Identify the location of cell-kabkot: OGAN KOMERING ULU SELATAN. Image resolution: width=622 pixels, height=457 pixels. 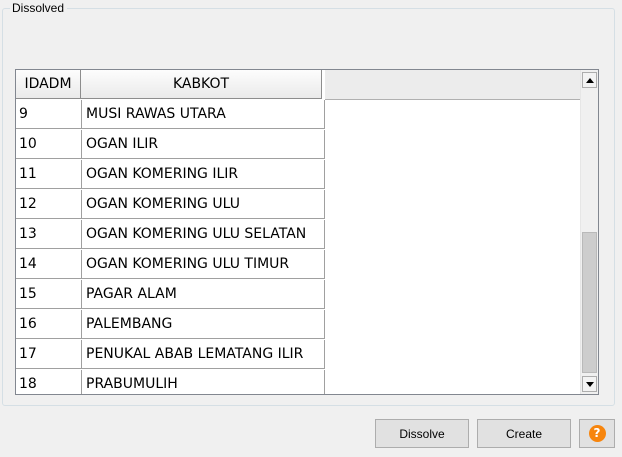
(203, 234).